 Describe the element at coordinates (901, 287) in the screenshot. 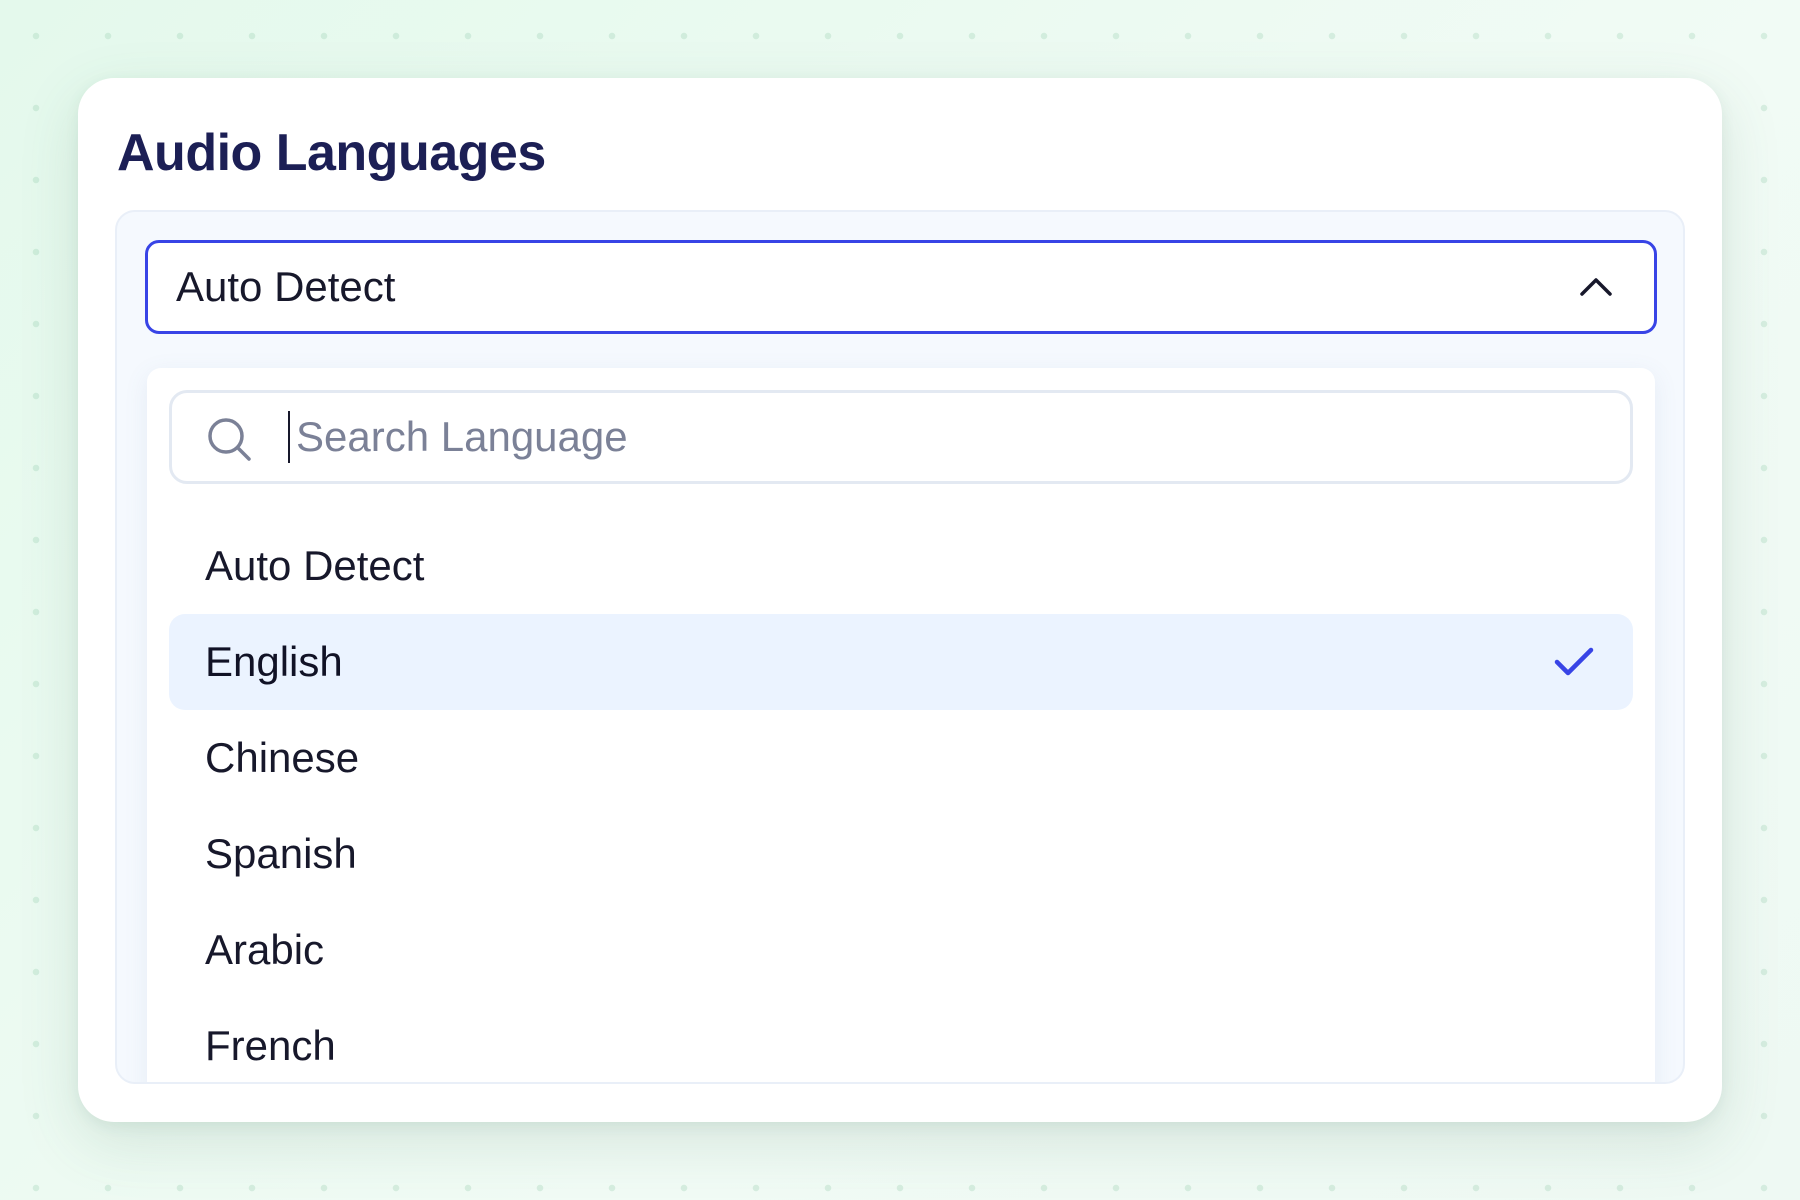

I see `language-select: Auto Detect` at that location.